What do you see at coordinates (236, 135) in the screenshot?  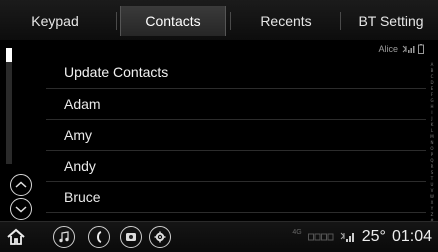 I see `list-item: Amy` at bounding box center [236, 135].